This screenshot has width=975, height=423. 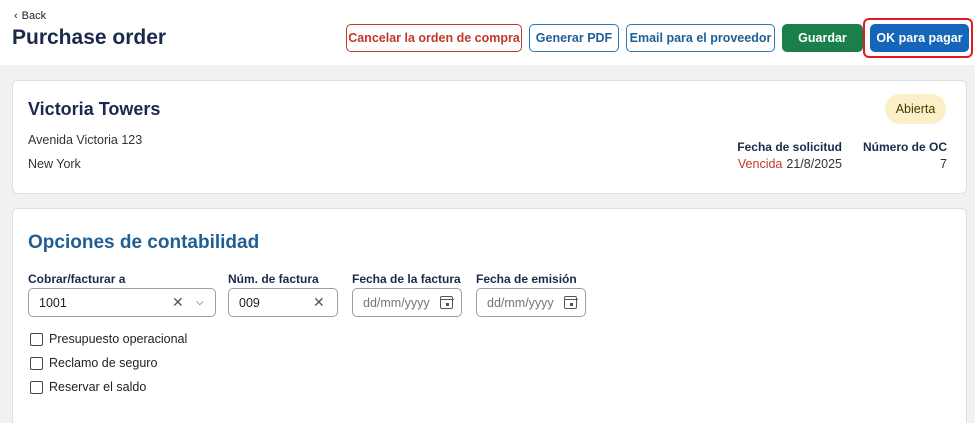 I want to click on po-number-label: Número de OC, so click(x=905, y=147).